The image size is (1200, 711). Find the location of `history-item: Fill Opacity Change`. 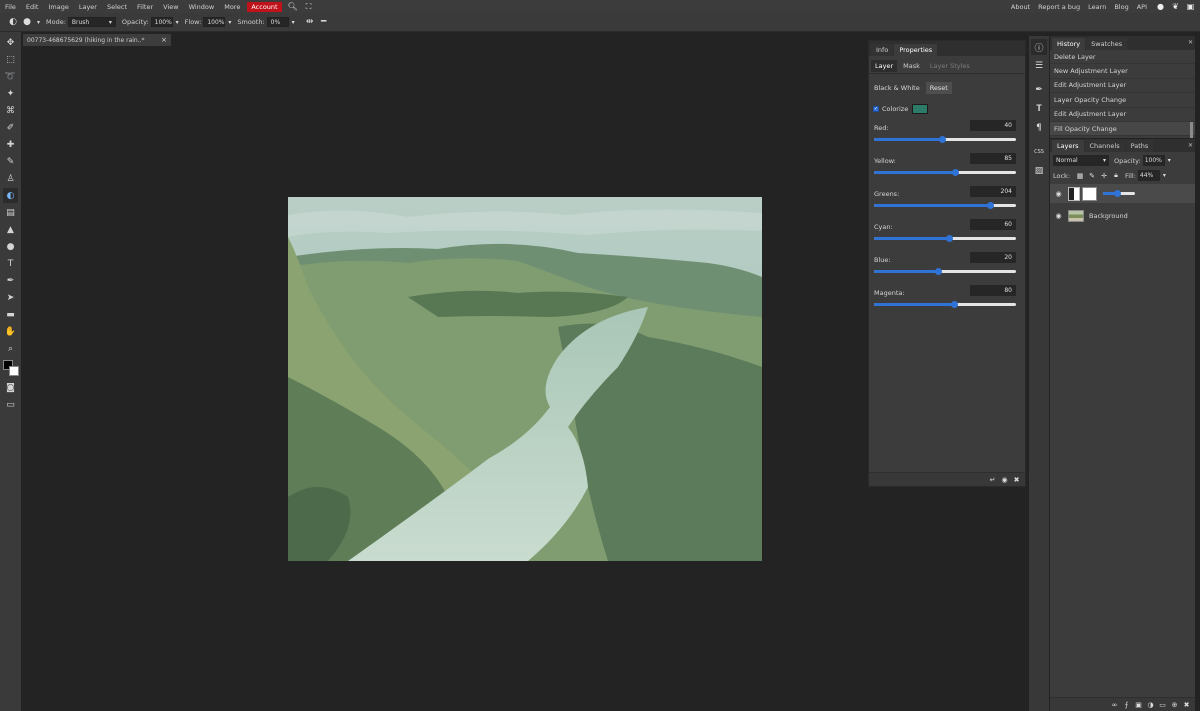

history-item: Fill Opacity Change is located at coordinates (1122, 129).